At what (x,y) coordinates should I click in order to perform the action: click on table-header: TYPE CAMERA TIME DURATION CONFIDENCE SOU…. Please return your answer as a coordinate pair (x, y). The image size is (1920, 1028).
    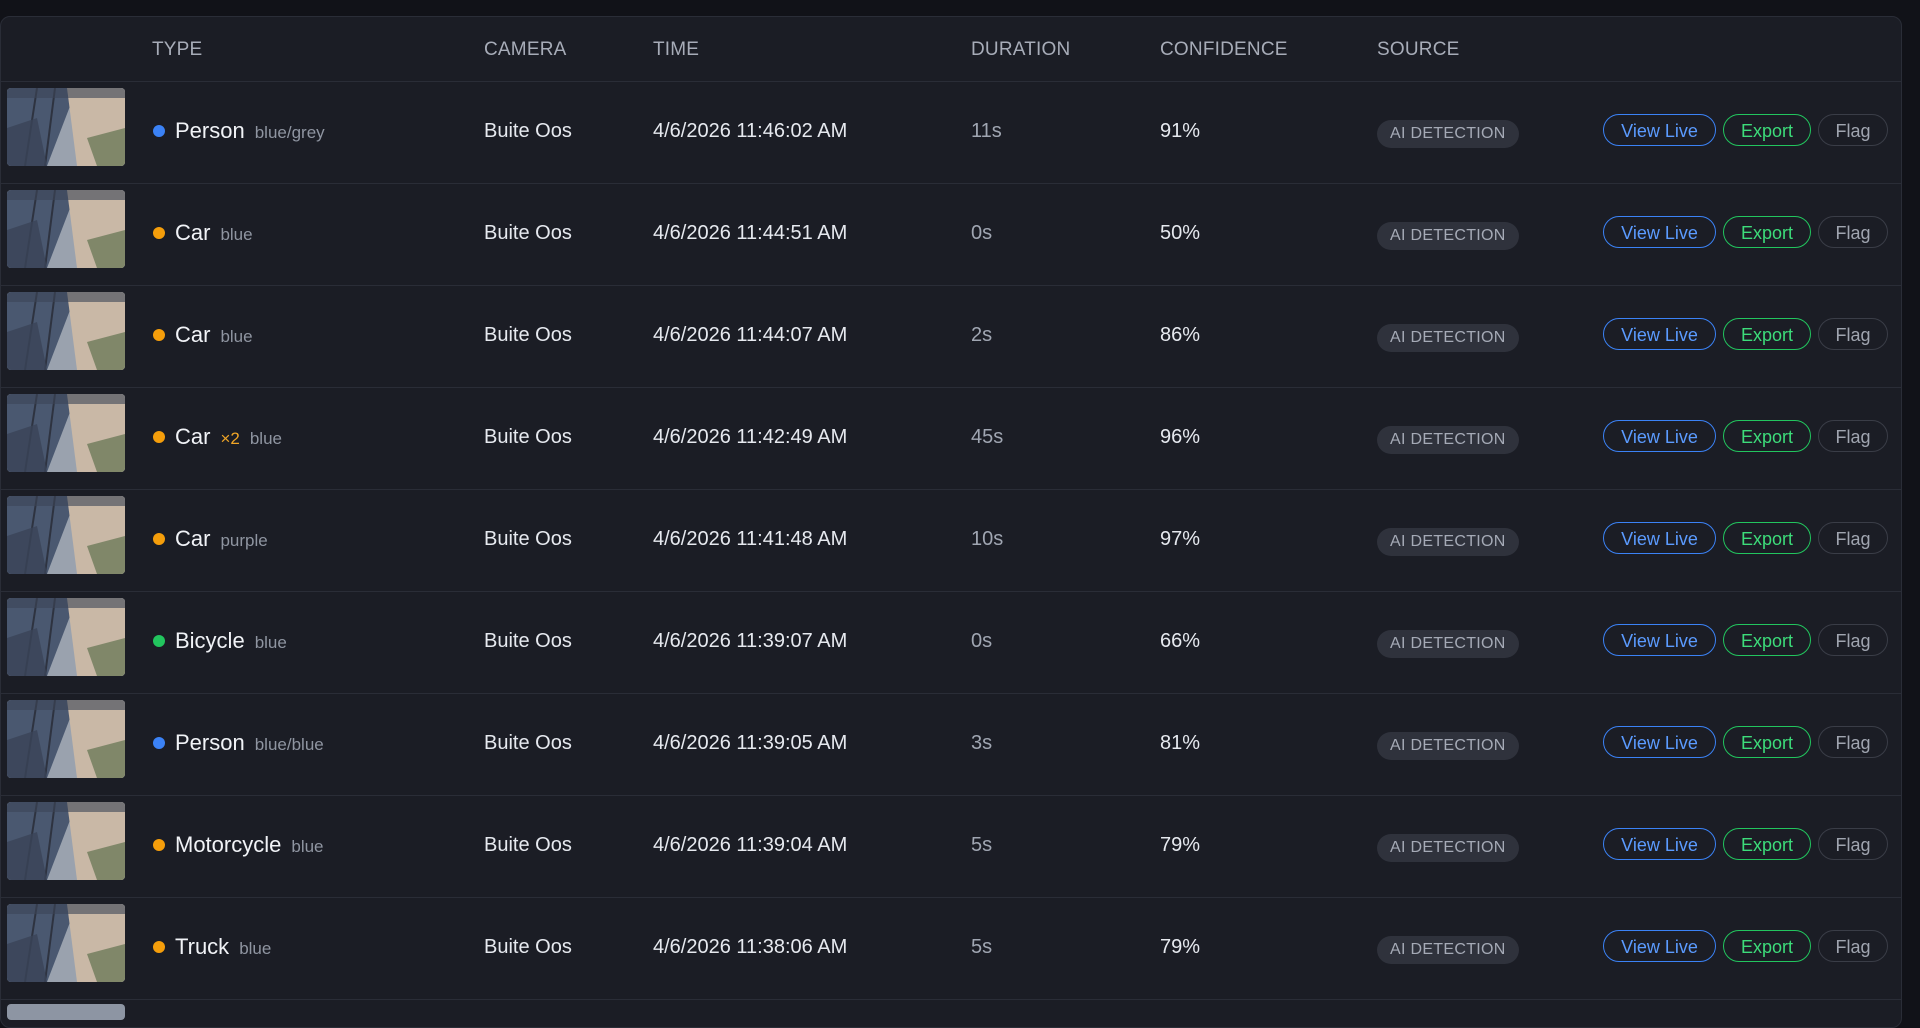
    Looking at the image, I should click on (951, 49).